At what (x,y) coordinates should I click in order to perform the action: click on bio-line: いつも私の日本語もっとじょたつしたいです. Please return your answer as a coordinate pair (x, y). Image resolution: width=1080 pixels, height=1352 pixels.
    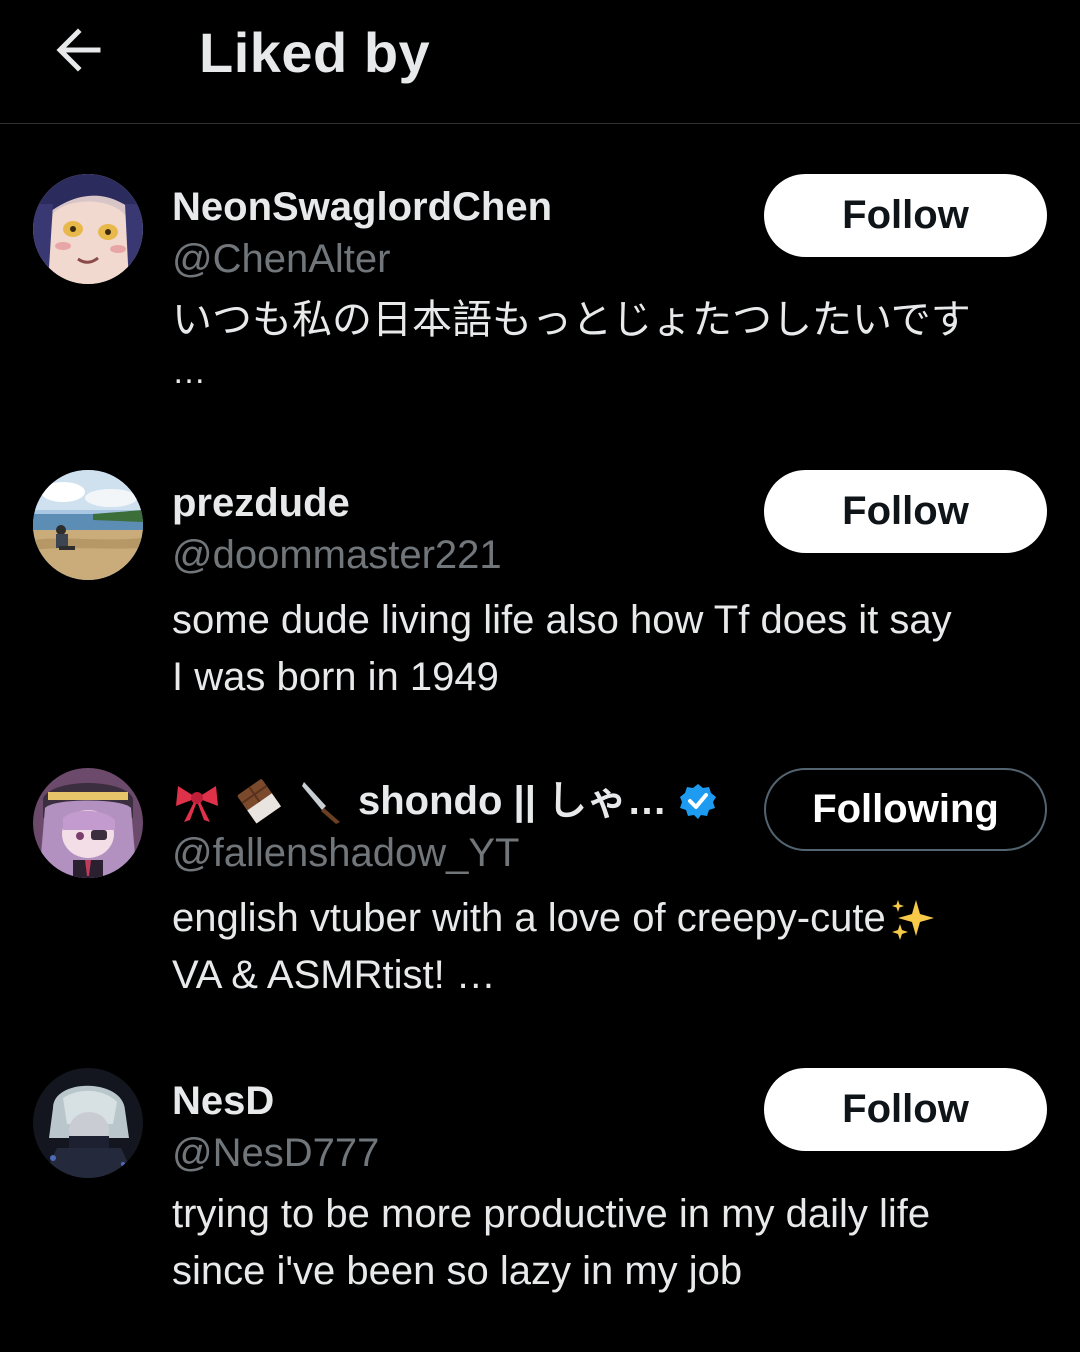
    Looking at the image, I should click on (571, 320).